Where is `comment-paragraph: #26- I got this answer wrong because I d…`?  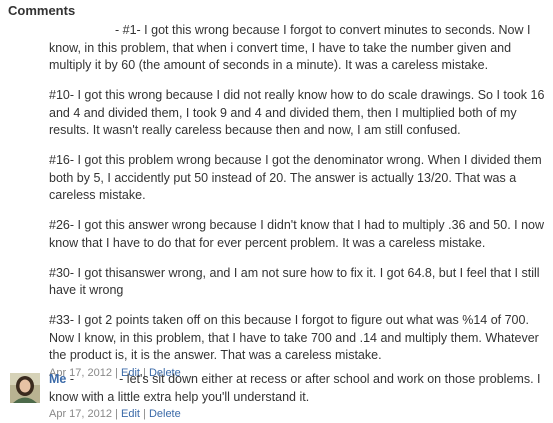 comment-paragraph: #26- I got this answer wrong because I d… is located at coordinates (297, 234).